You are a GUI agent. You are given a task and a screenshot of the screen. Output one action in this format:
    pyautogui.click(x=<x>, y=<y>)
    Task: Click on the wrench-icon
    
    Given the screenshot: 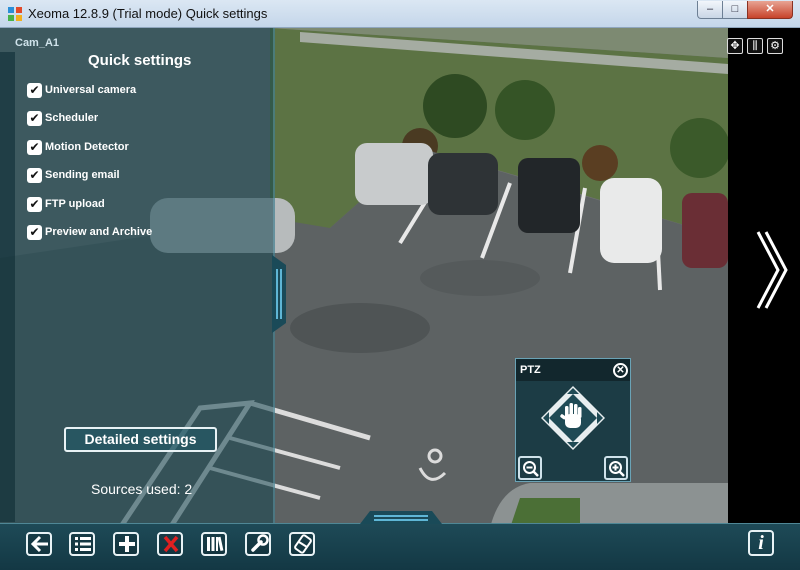 What is the action you would take?
    pyautogui.click(x=260, y=543)
    